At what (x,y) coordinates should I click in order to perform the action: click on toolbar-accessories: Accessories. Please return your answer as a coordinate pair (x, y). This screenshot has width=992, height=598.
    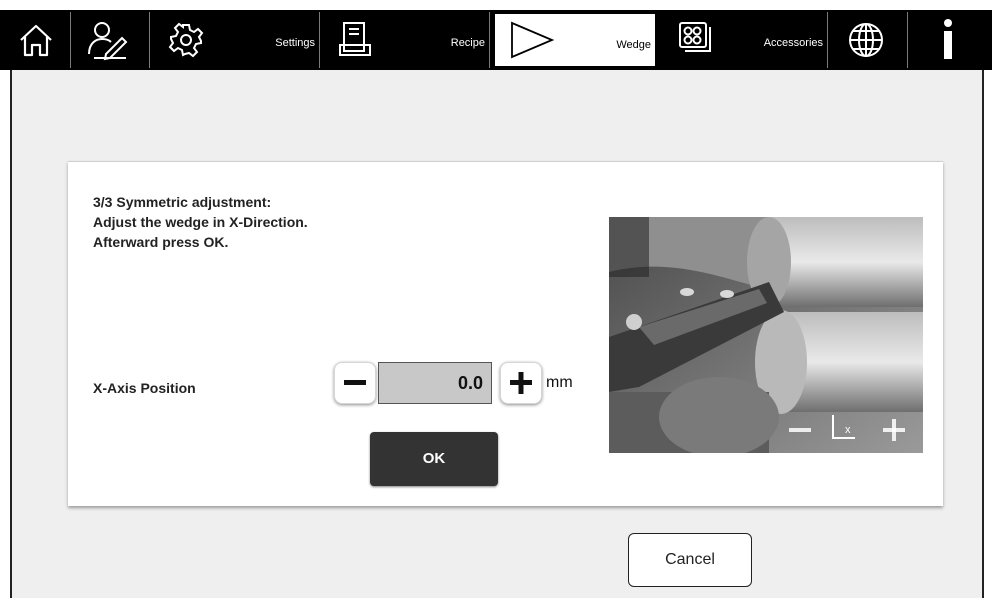
    Looking at the image, I should click on (744, 40).